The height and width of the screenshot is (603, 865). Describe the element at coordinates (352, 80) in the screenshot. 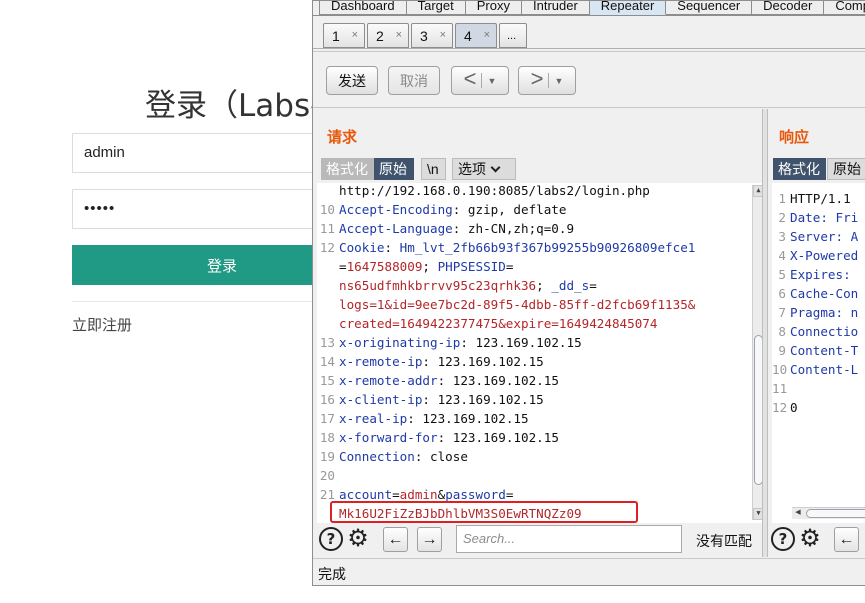

I see `send-button: 发送` at that location.